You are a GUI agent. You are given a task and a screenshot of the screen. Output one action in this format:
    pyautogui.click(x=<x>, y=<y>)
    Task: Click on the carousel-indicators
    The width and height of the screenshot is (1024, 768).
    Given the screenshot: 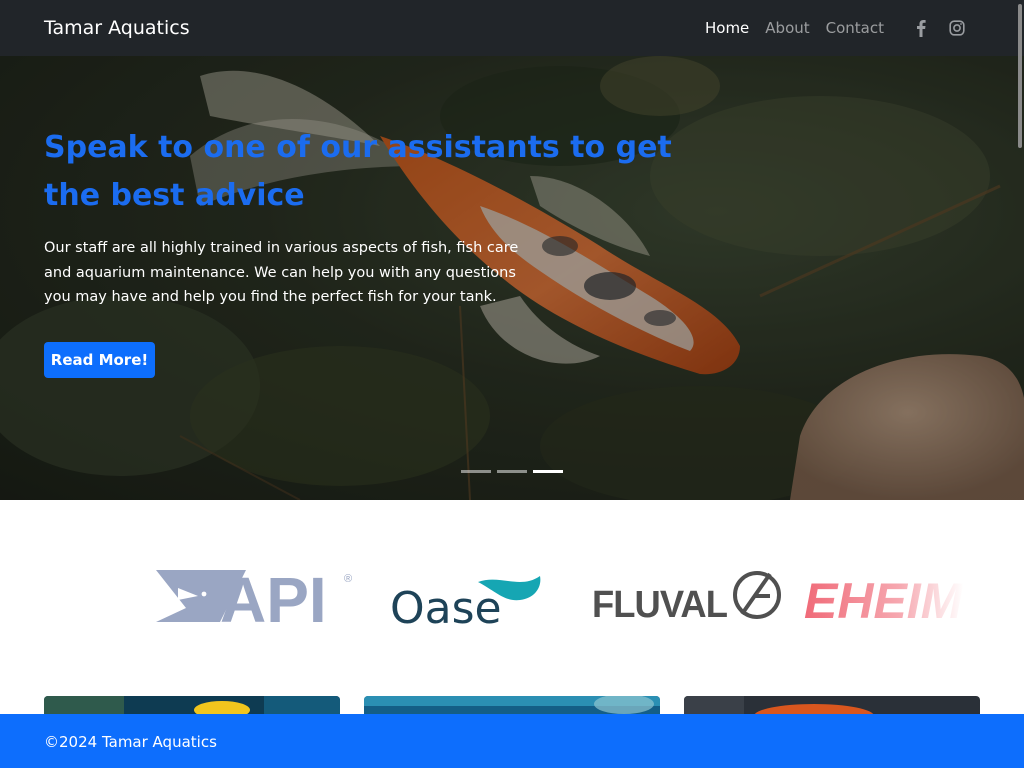 What is the action you would take?
    pyautogui.click(x=512, y=471)
    